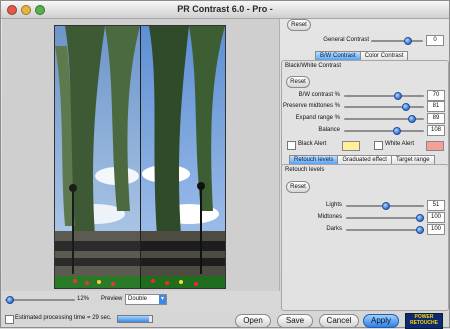 Image resolution: width=450 pixels, height=329 pixels. I want to click on bw-contrast-knob, so click(398, 96).